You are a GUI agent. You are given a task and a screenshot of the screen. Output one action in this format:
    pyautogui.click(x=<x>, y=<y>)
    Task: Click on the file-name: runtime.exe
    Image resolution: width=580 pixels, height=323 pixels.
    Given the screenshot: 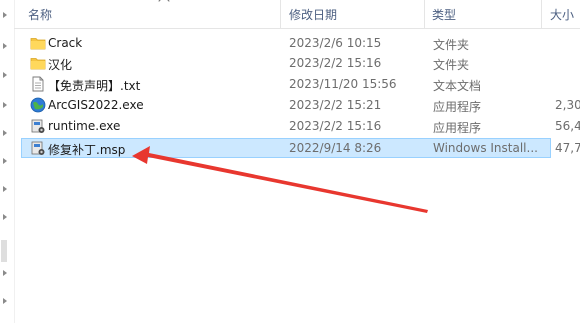 What is the action you would take?
    pyautogui.click(x=84, y=126)
    